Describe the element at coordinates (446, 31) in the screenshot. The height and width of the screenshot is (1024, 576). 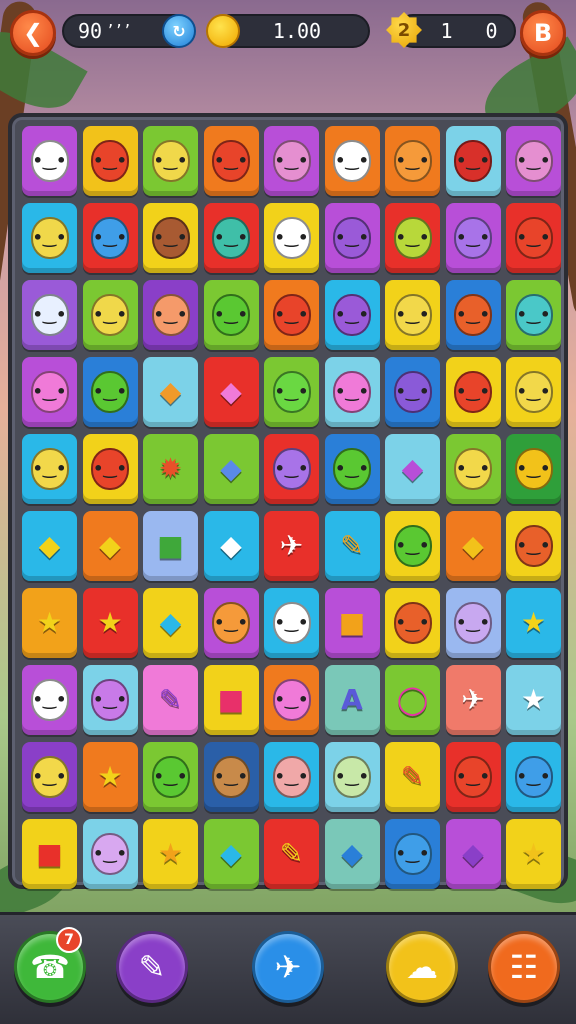
I see `score-a: 1` at that location.